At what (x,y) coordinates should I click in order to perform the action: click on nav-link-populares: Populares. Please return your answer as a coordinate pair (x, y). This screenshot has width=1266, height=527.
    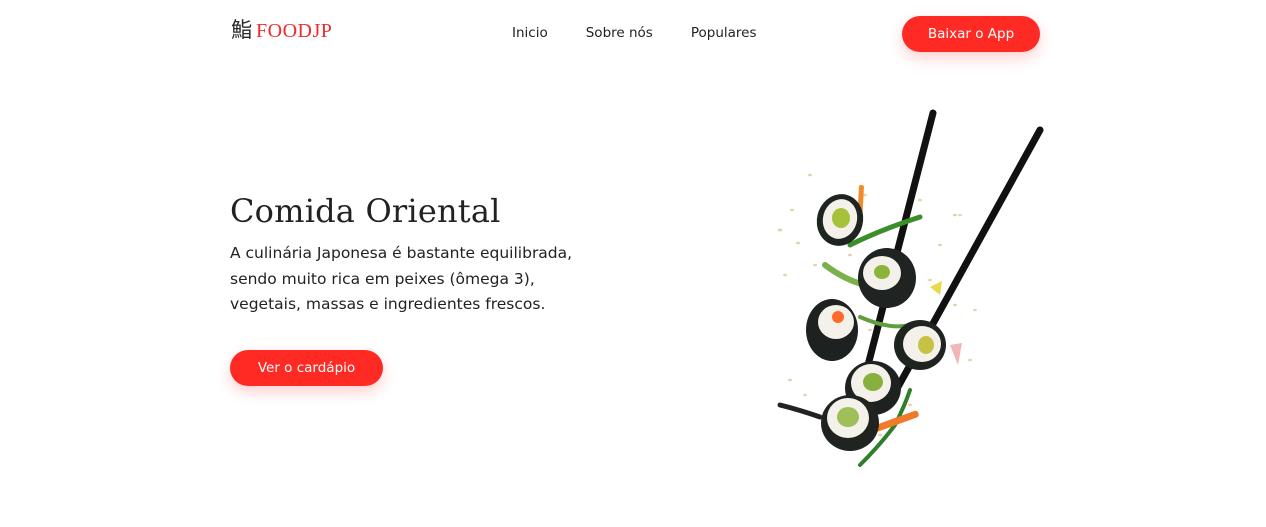
    Looking at the image, I should click on (724, 33).